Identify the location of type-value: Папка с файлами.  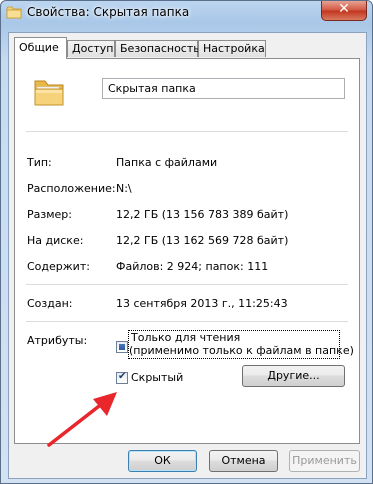
(167, 162).